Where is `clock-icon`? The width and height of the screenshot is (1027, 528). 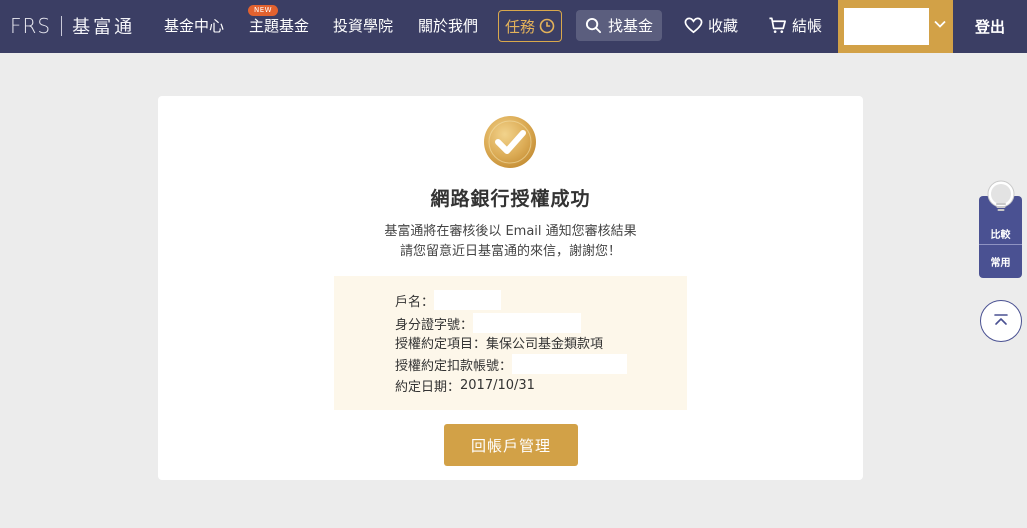 clock-icon is located at coordinates (547, 26).